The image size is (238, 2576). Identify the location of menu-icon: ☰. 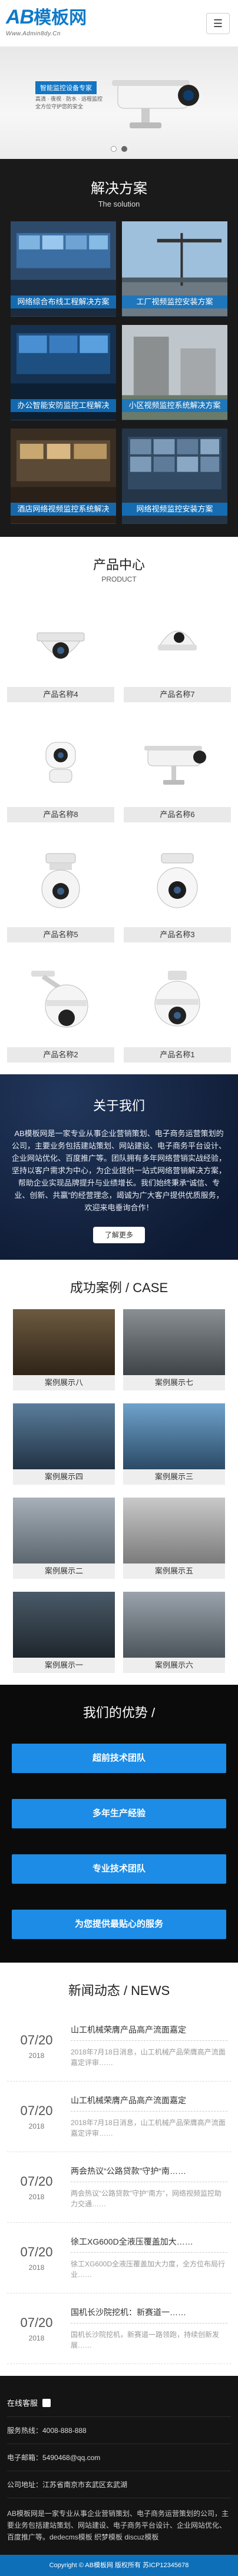
(218, 23).